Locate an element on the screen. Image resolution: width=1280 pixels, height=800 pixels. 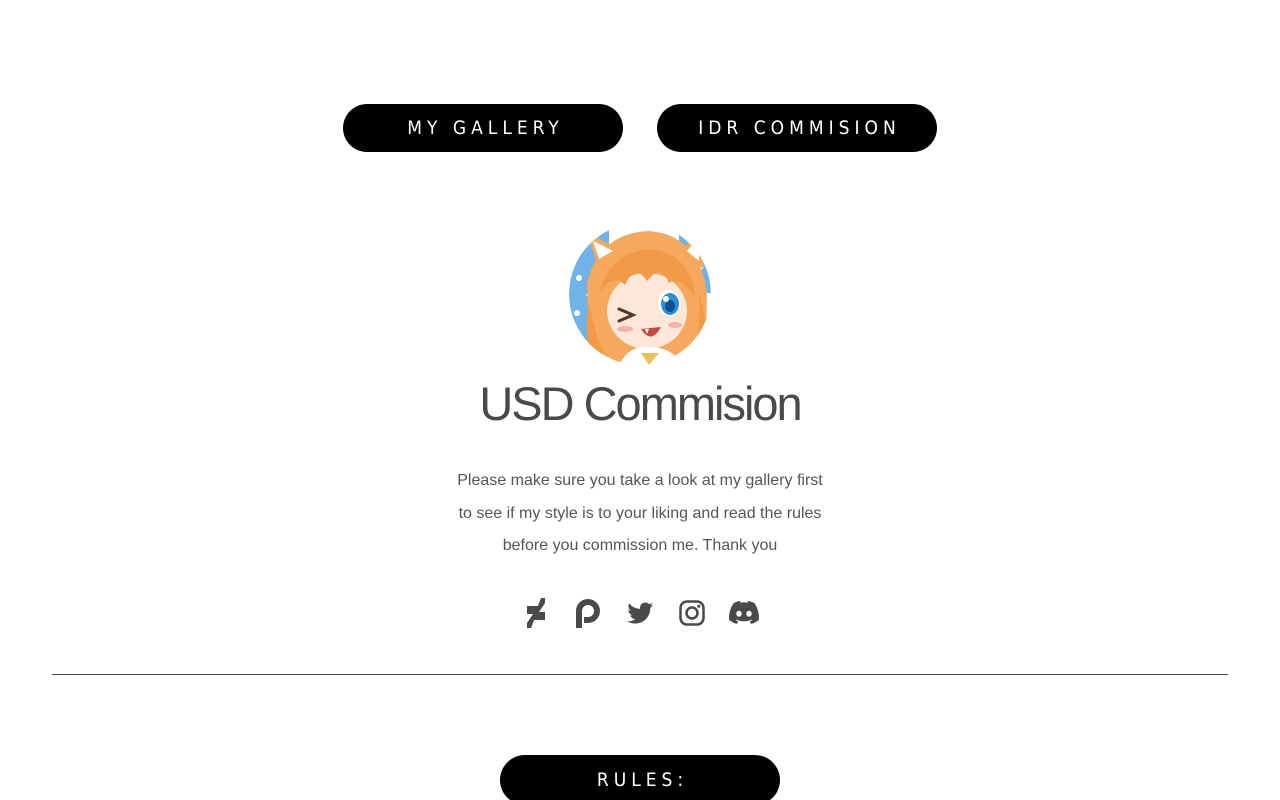
rules-label: RULES: is located at coordinates (642, 780).